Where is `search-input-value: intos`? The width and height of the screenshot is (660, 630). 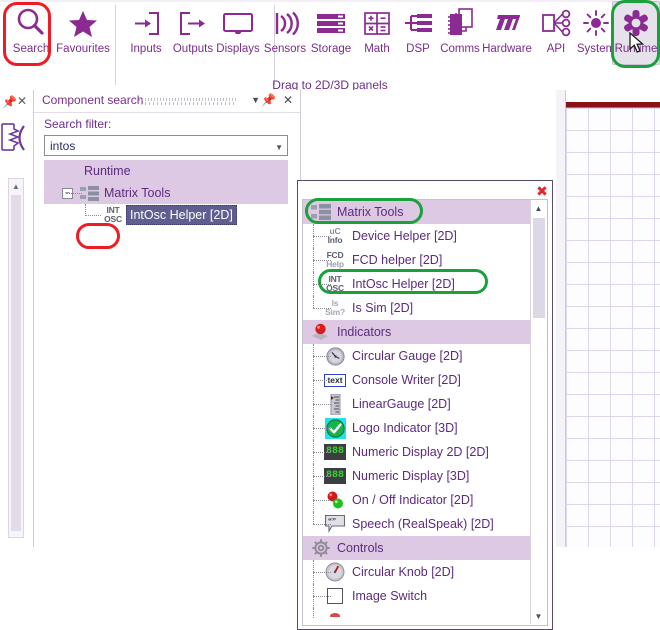 search-input-value: intos is located at coordinates (62, 146).